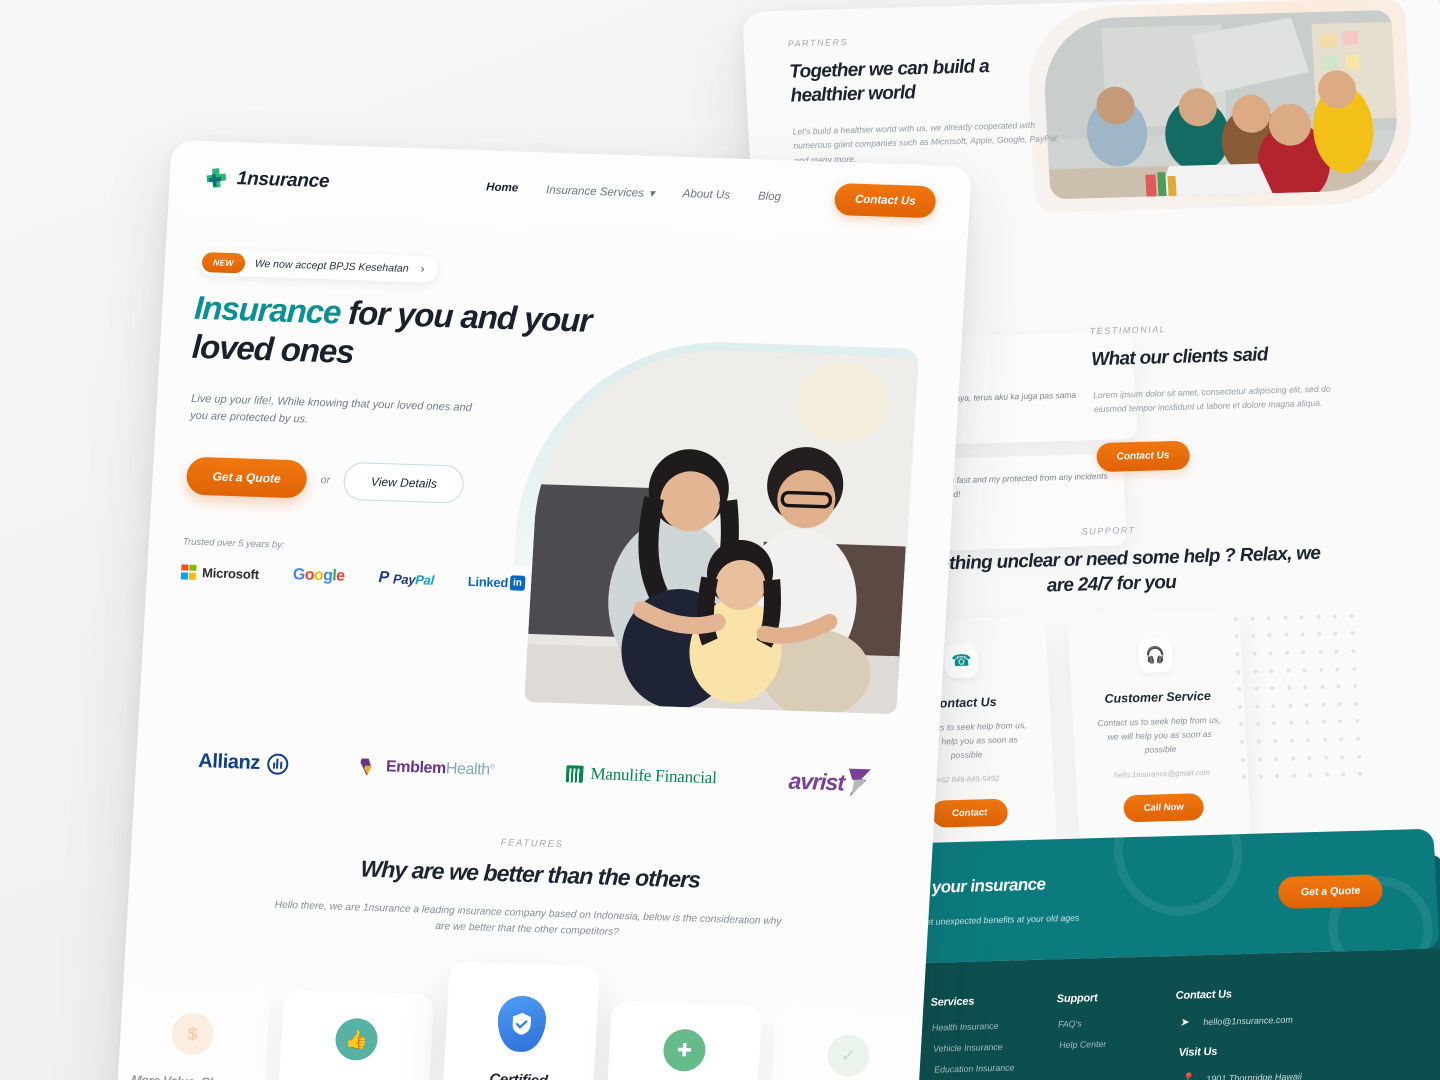 This screenshot has width=1440, height=1080. I want to click on leaf-icon: ✓, so click(848, 1056).